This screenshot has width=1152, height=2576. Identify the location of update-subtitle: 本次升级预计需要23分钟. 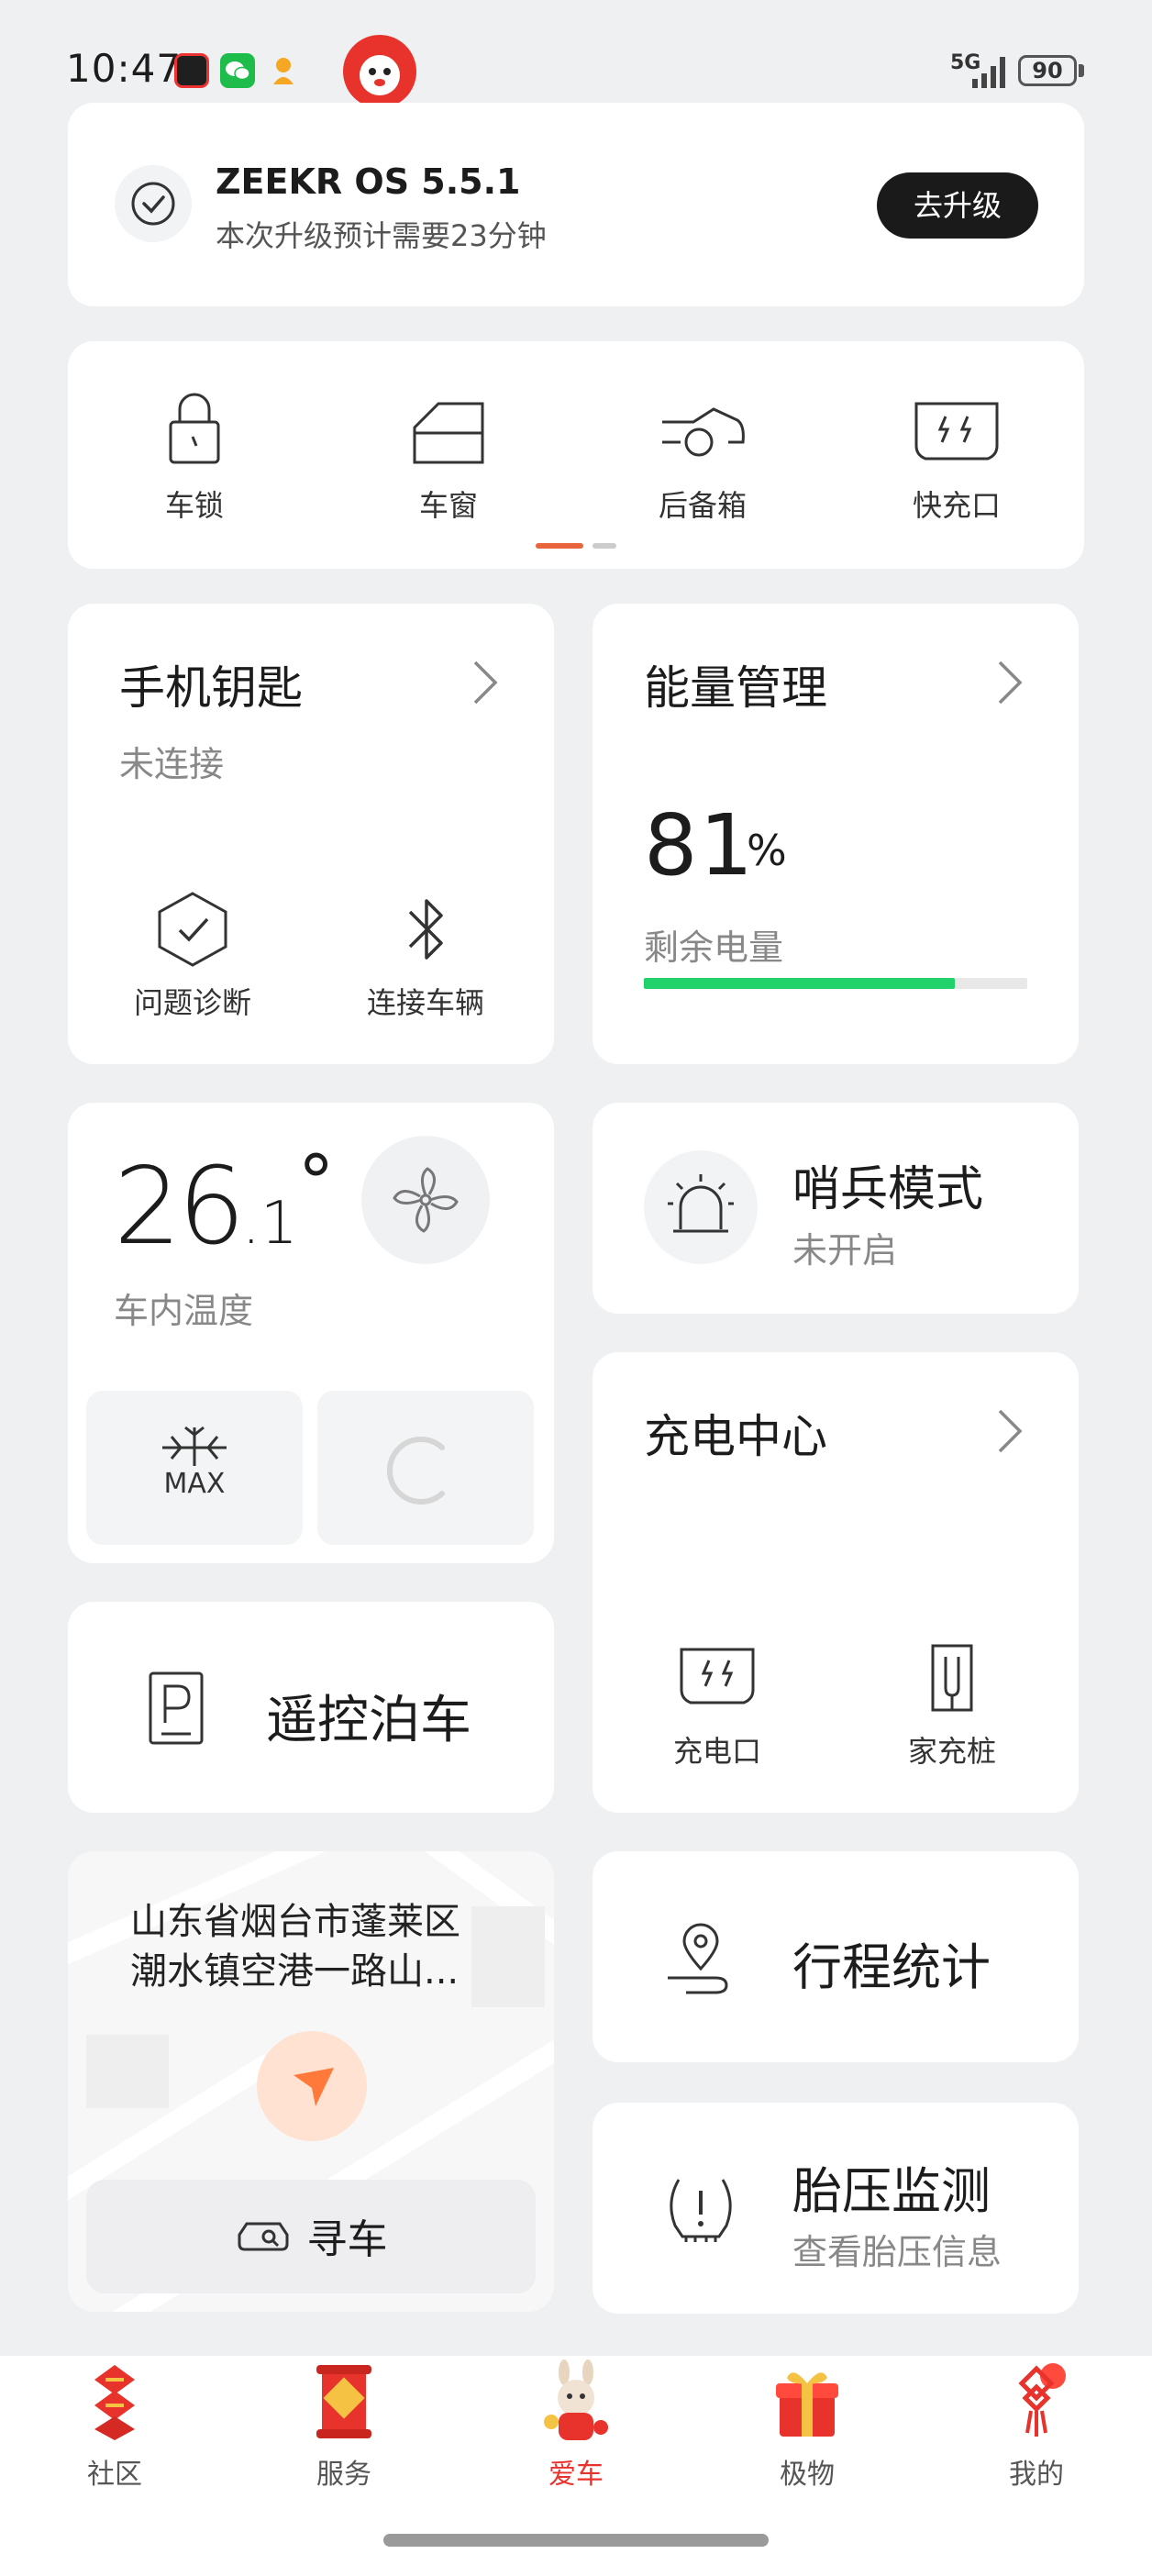
(381, 235).